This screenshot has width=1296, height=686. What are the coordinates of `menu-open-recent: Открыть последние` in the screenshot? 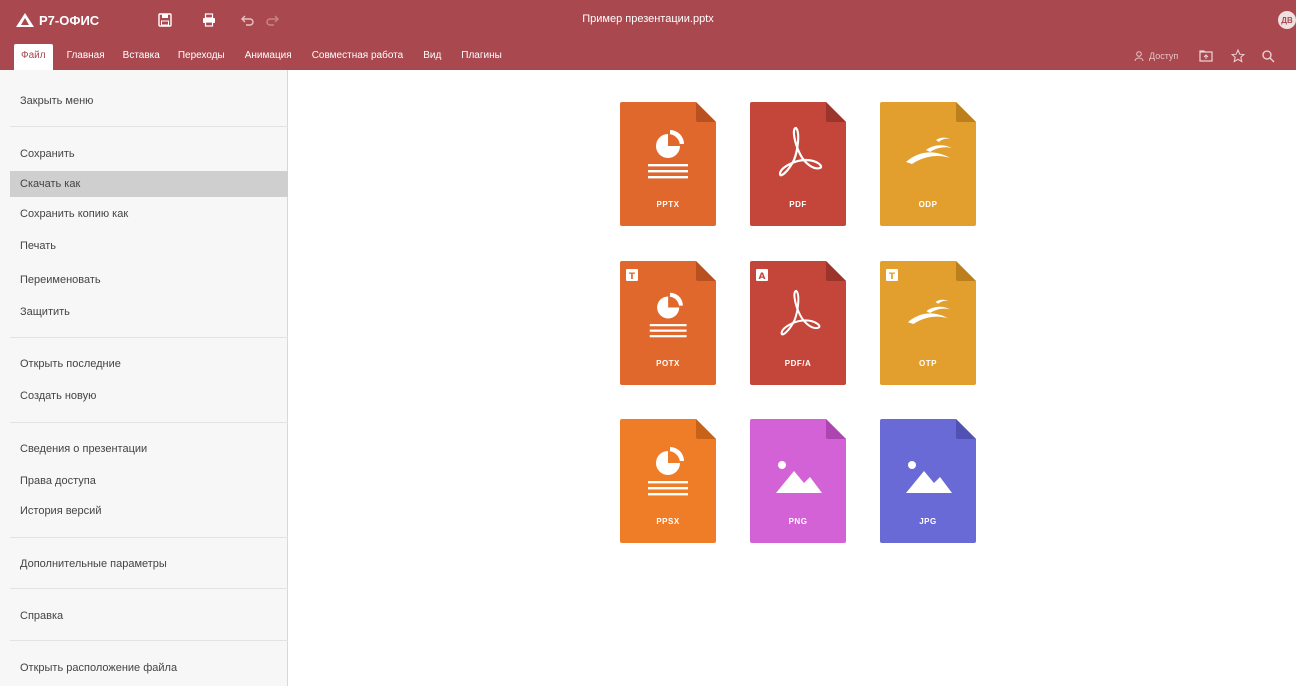 It's located at (149, 364).